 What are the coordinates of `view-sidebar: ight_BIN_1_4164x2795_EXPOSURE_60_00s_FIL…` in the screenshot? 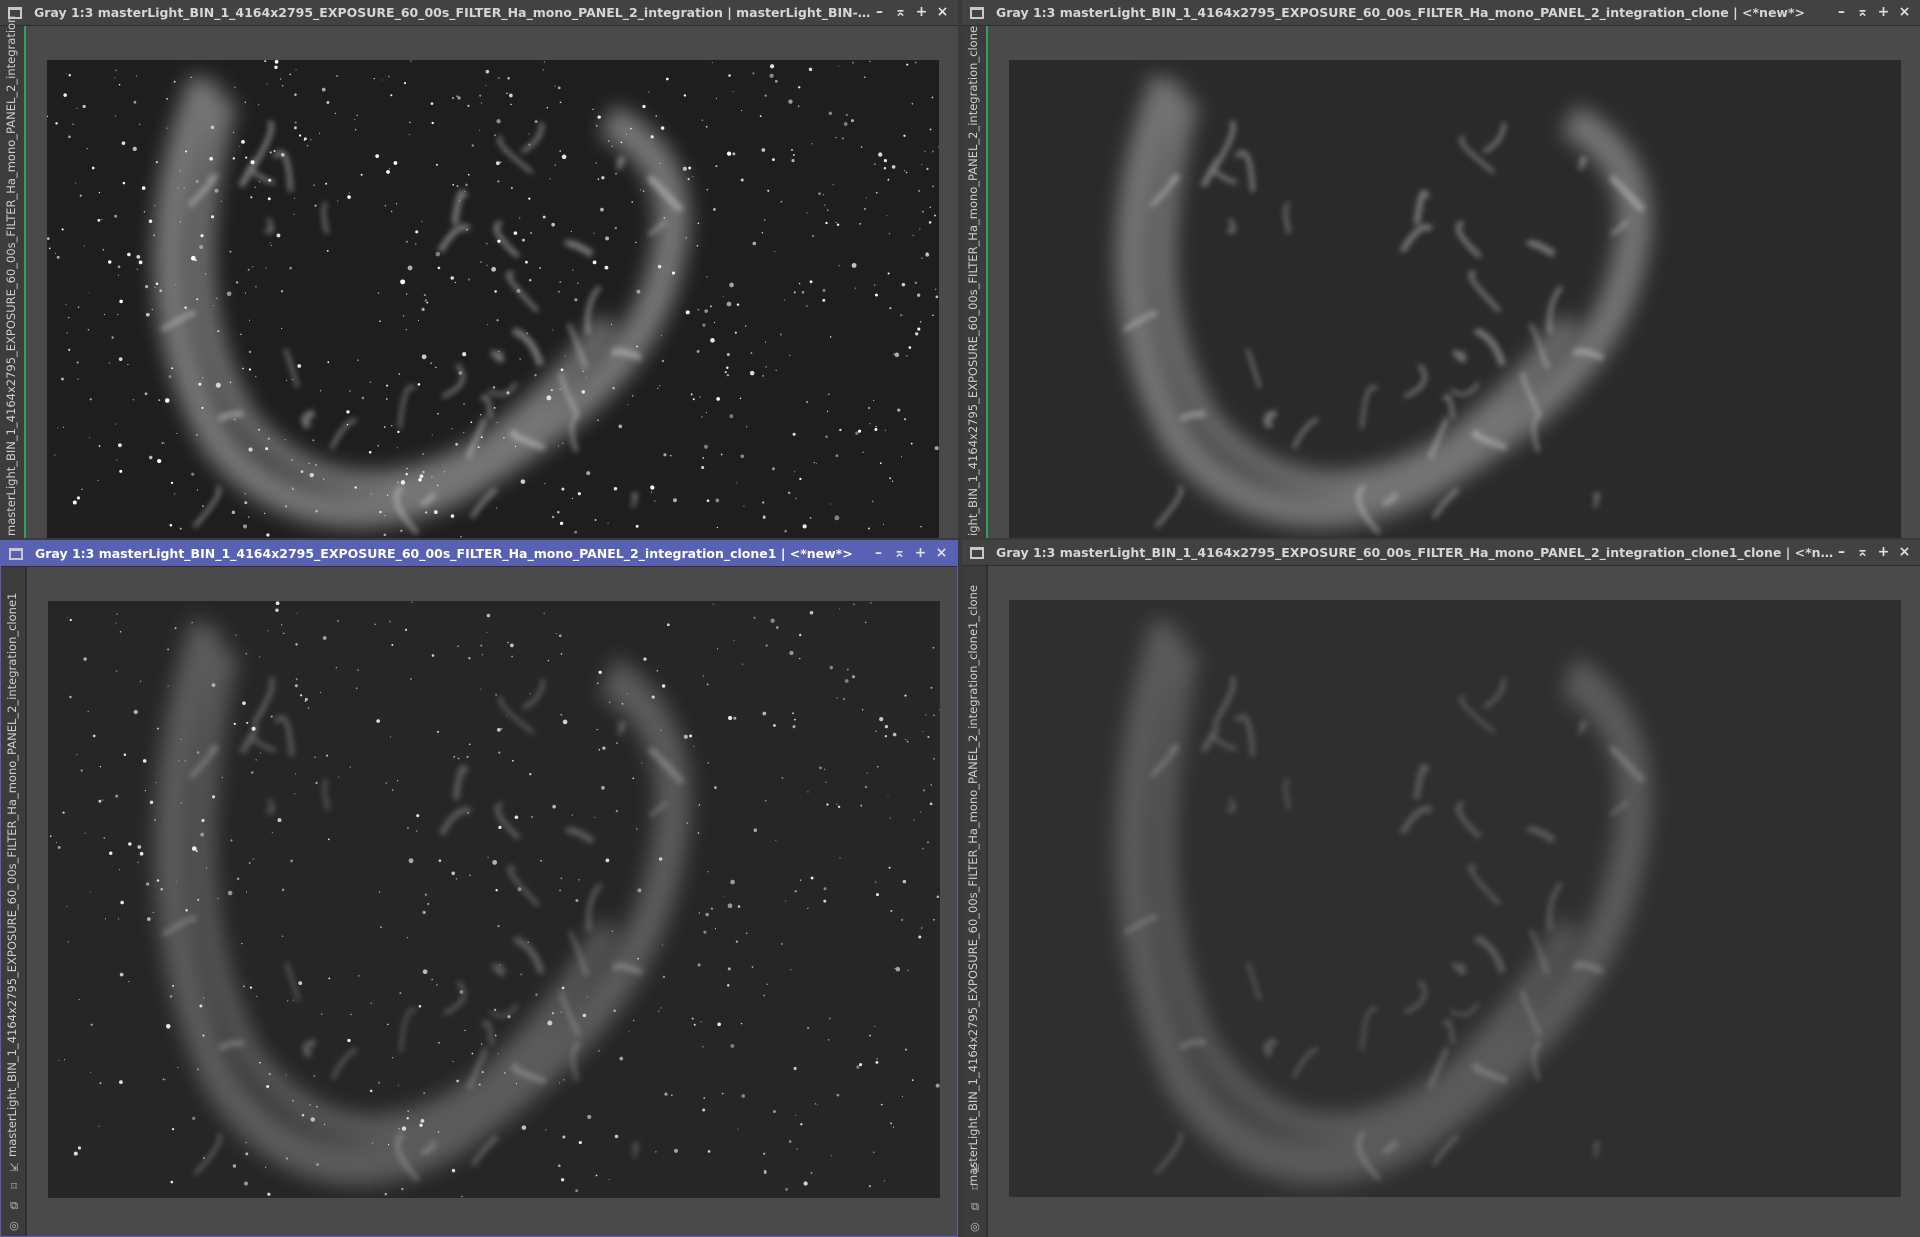 It's located at (975, 282).